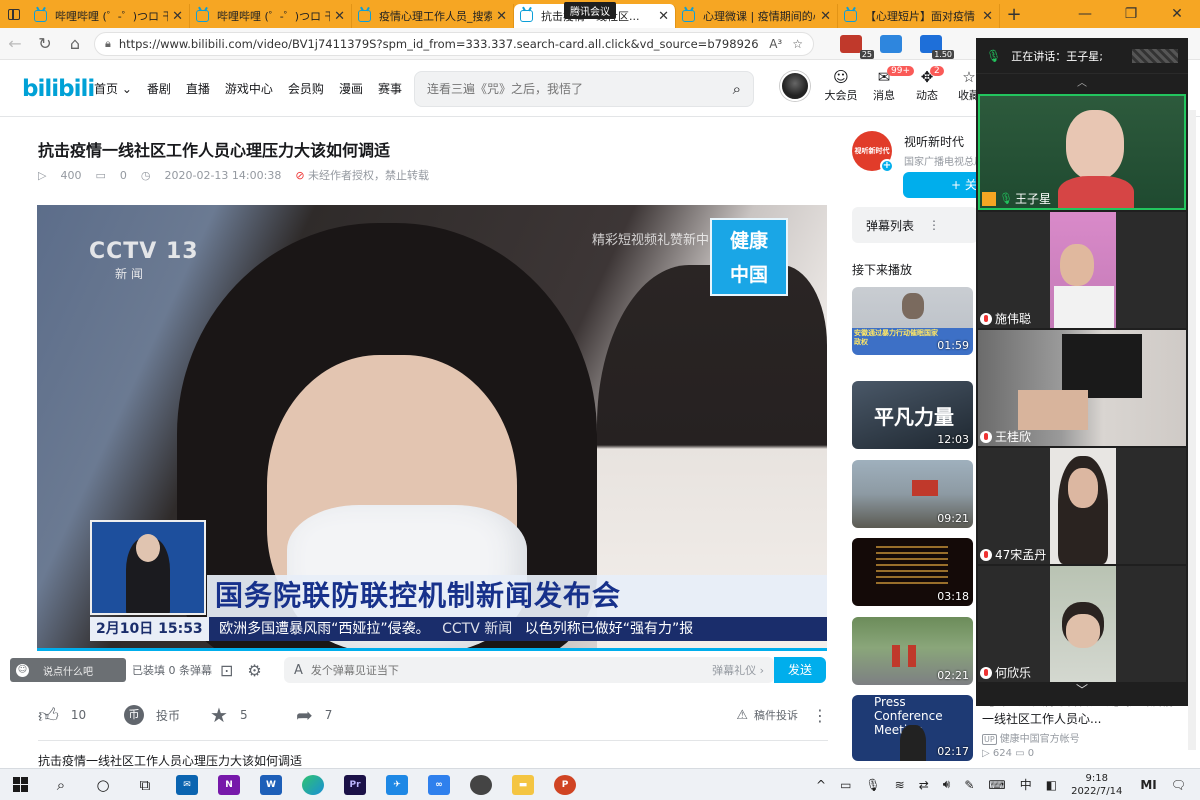  Describe the element at coordinates (912, 651) in the screenshot. I see `recommended-video-thumb: 02:21` at that location.